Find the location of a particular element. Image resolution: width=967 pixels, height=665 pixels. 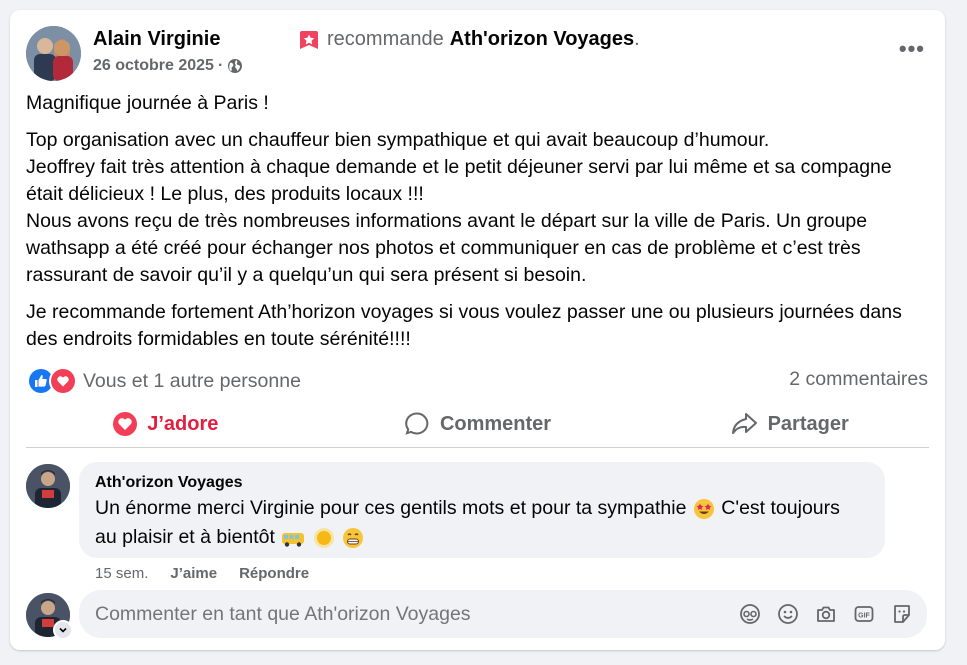

emoji-icon is located at coordinates (788, 614).